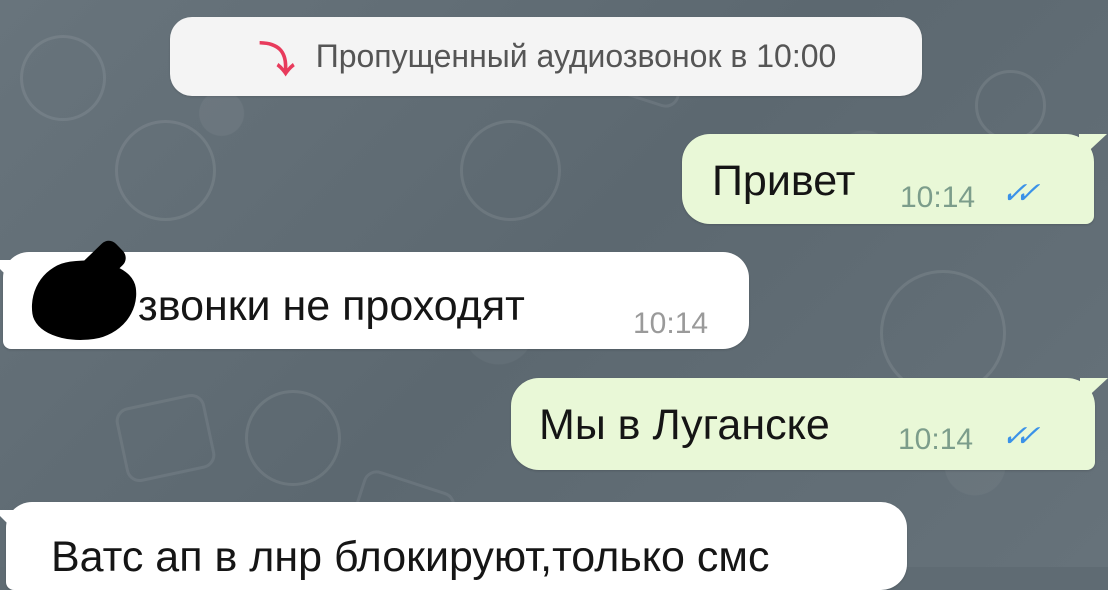  What do you see at coordinates (84, 300) in the screenshot?
I see `redaction-mark` at bounding box center [84, 300].